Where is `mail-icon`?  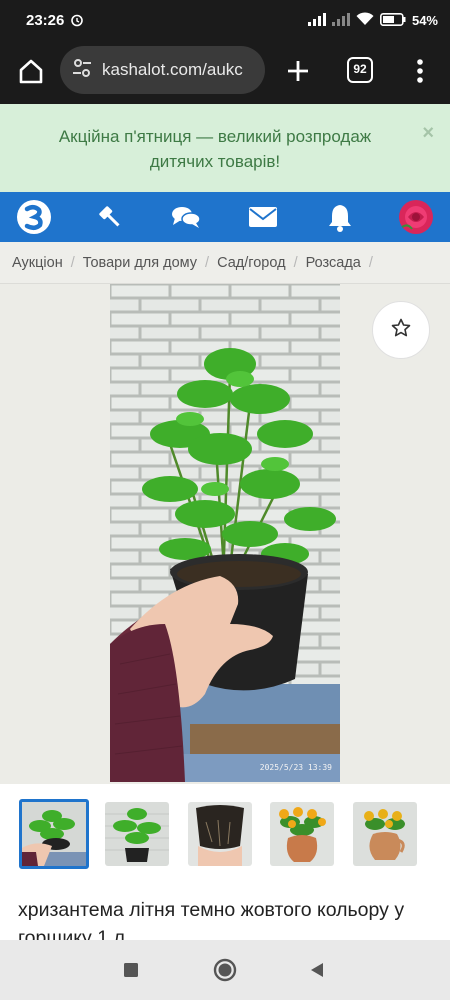
mail-icon is located at coordinates (263, 217).